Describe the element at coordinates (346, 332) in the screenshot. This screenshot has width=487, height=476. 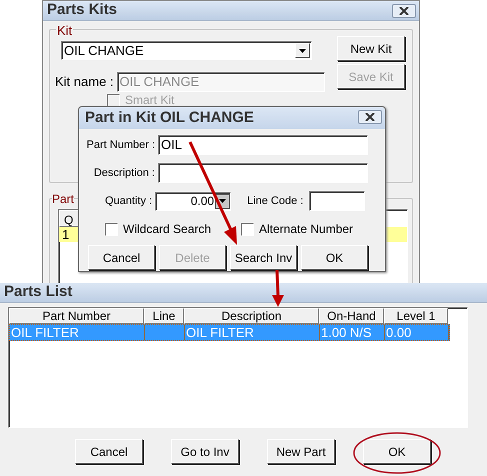
I see `table-cell: 1.00 N/S` at that location.